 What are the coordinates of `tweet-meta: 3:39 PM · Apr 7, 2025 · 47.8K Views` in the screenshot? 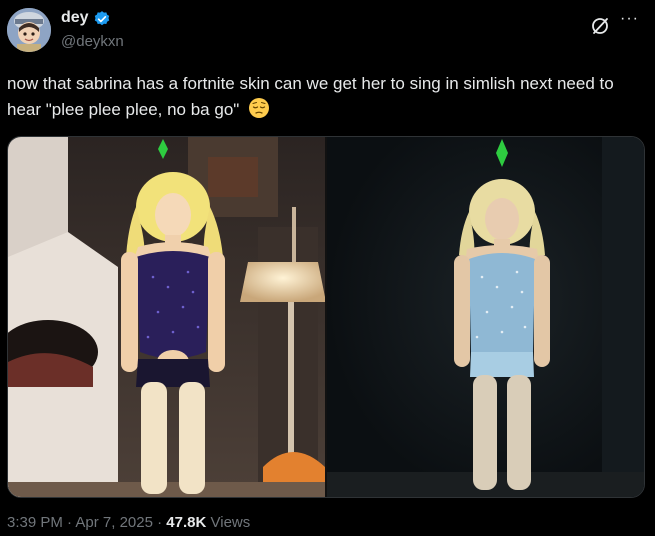 It's located at (128, 522).